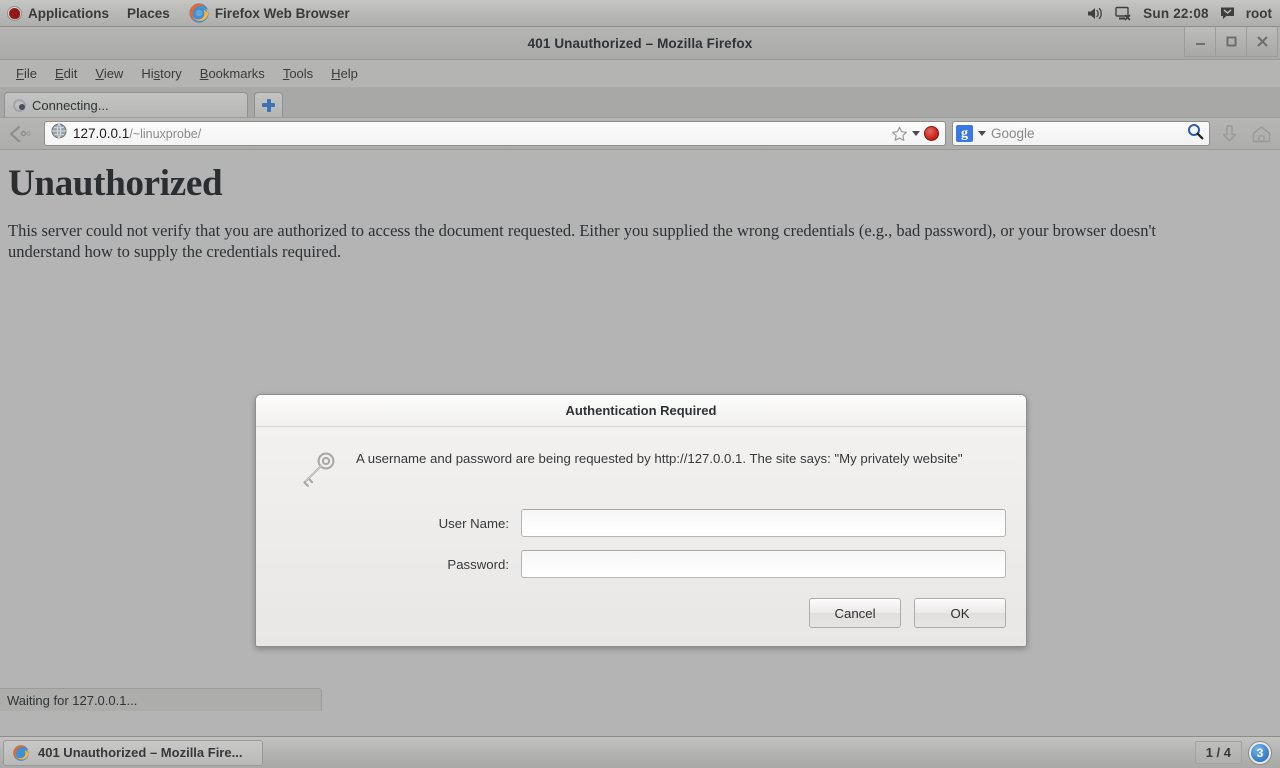  I want to click on navigation-toolbar: 127.0.0.1/~linuxprobe/ g Google, so click(640, 134).